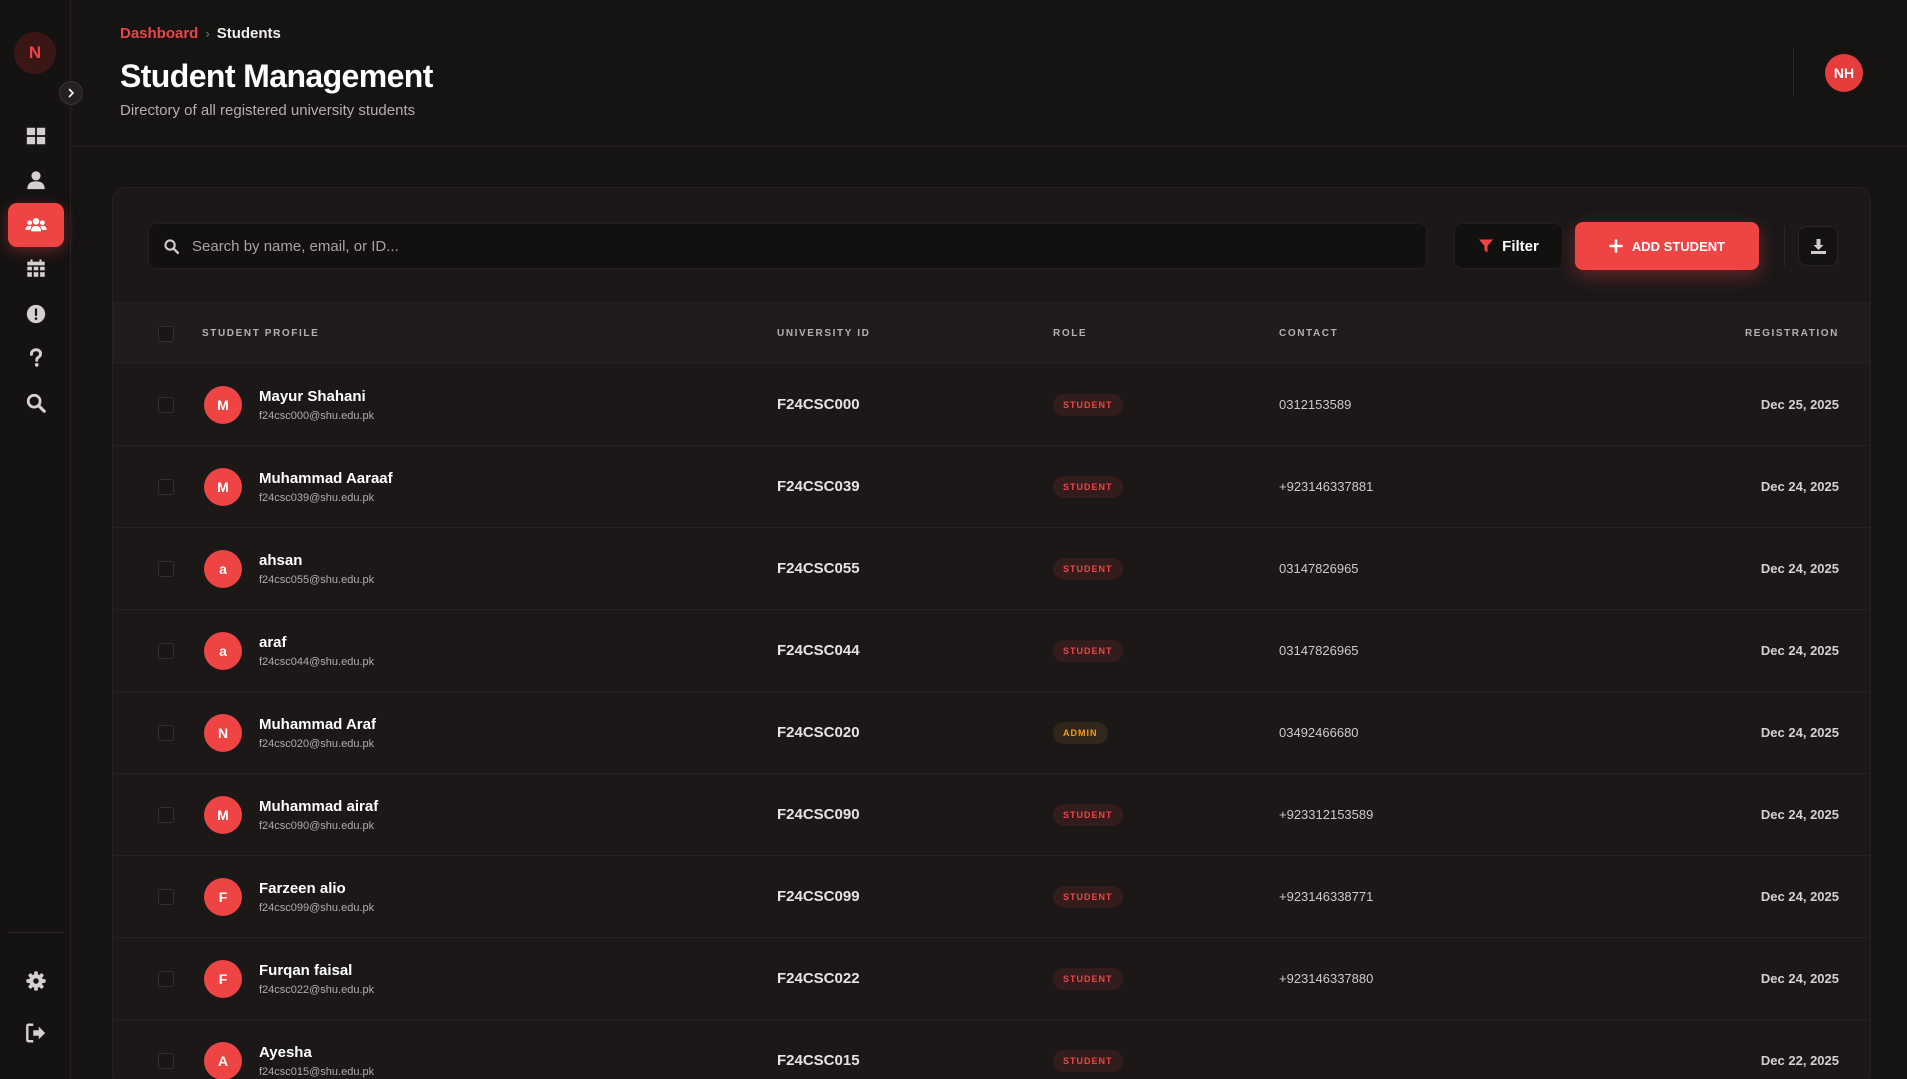  I want to click on logout-icon, so click(36, 1033).